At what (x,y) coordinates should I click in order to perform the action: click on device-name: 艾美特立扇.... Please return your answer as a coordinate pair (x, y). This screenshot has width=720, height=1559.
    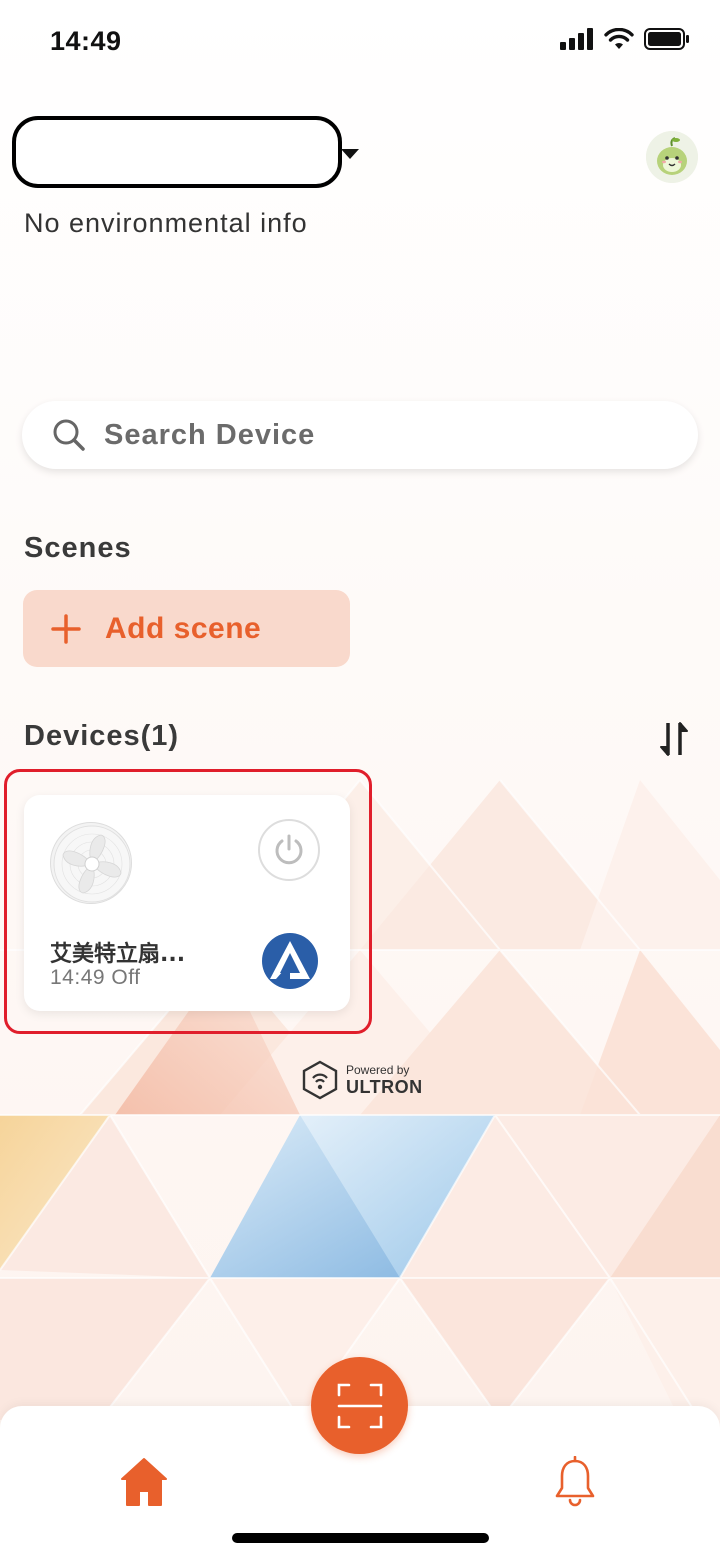
    Looking at the image, I should click on (118, 954).